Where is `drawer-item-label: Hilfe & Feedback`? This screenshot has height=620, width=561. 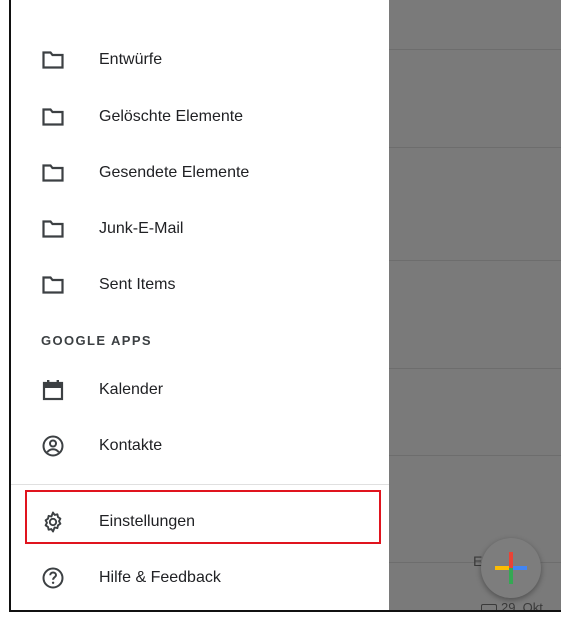
drawer-item-label: Hilfe & Feedback is located at coordinates (160, 577).